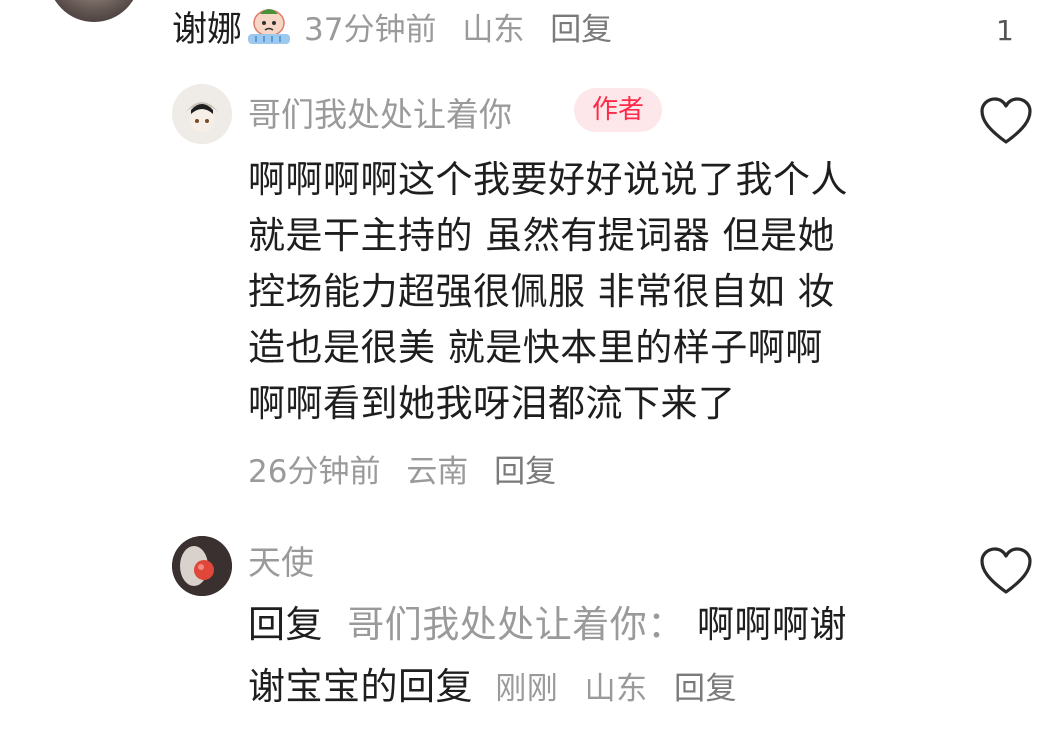 The image size is (1044, 732). I want to click on reply1-line: 啊啊看到她我呀泪都流下来了, so click(492, 403).